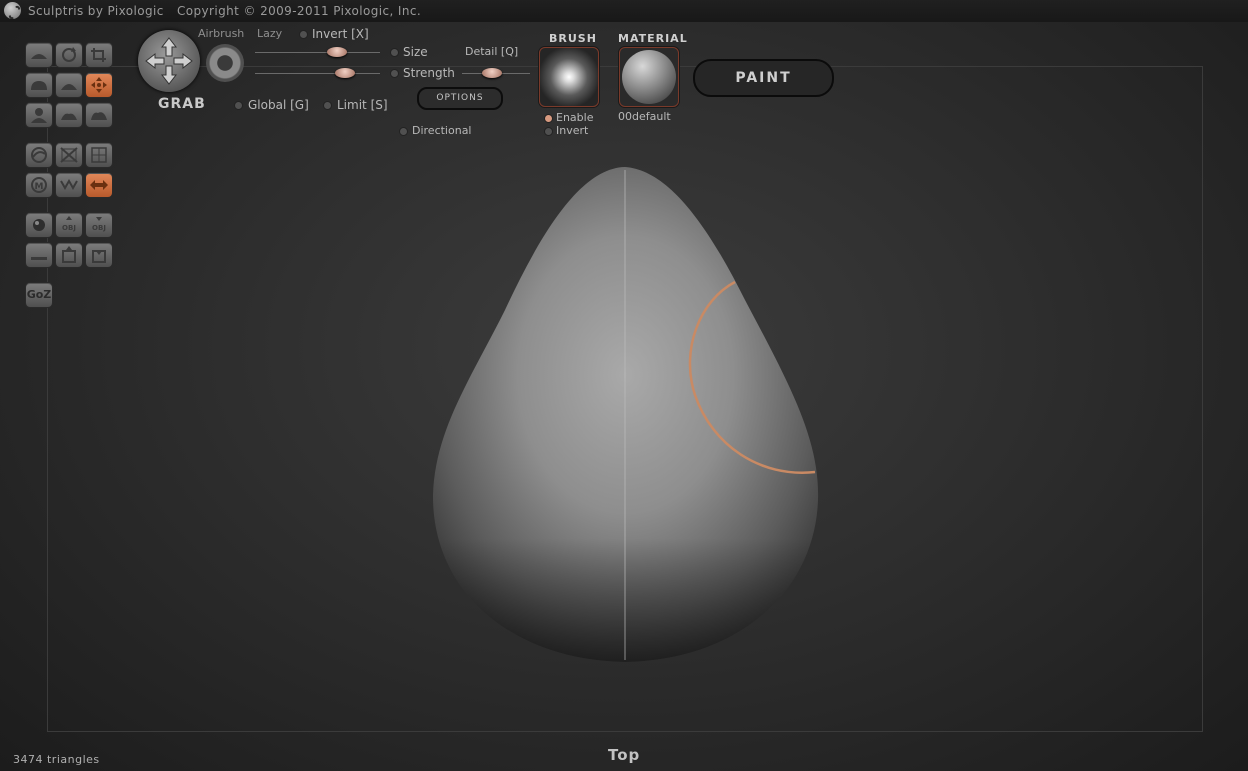  What do you see at coordinates (763, 78) in the screenshot?
I see `paint-button: PAINT` at bounding box center [763, 78].